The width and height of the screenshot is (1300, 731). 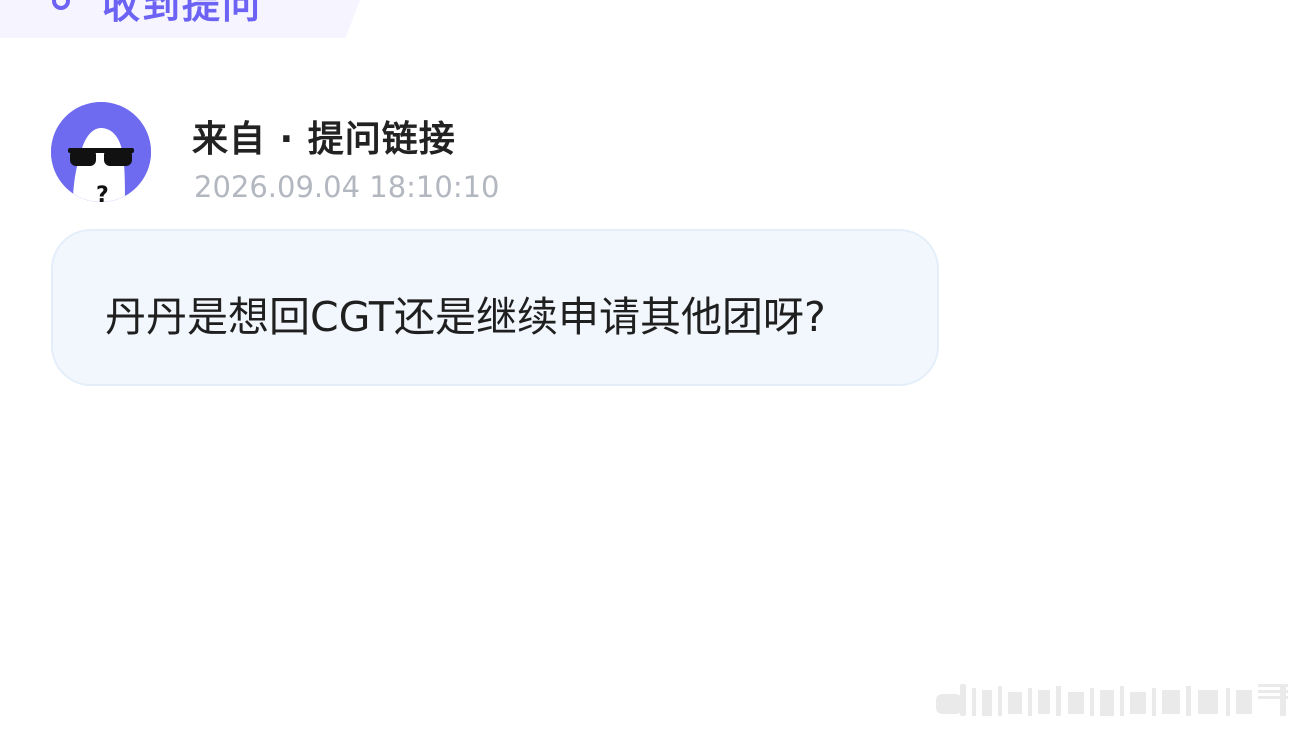 What do you see at coordinates (182, 13) in the screenshot?
I see `tab-label: 收到提问` at bounding box center [182, 13].